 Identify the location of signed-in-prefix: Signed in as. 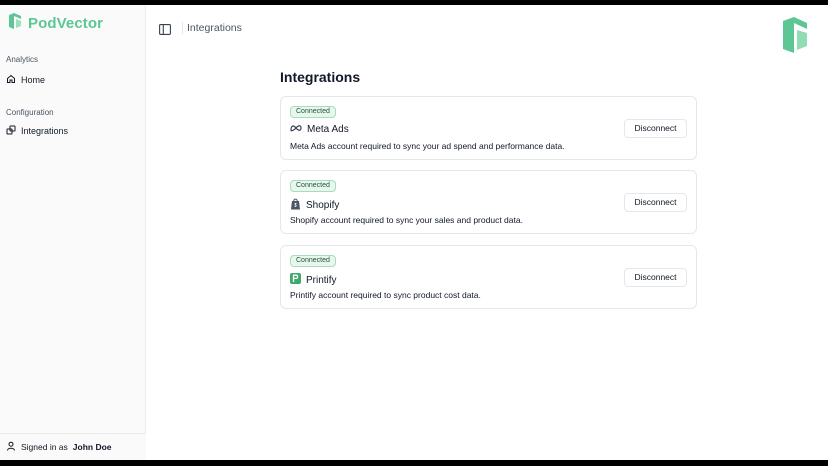
(44, 447).